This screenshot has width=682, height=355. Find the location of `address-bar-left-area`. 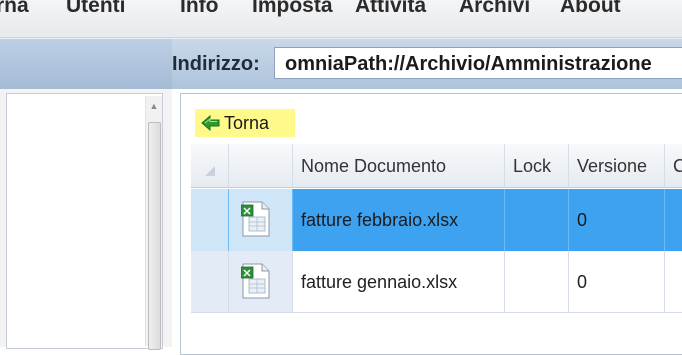

address-bar-left-area is located at coordinates (86, 64).